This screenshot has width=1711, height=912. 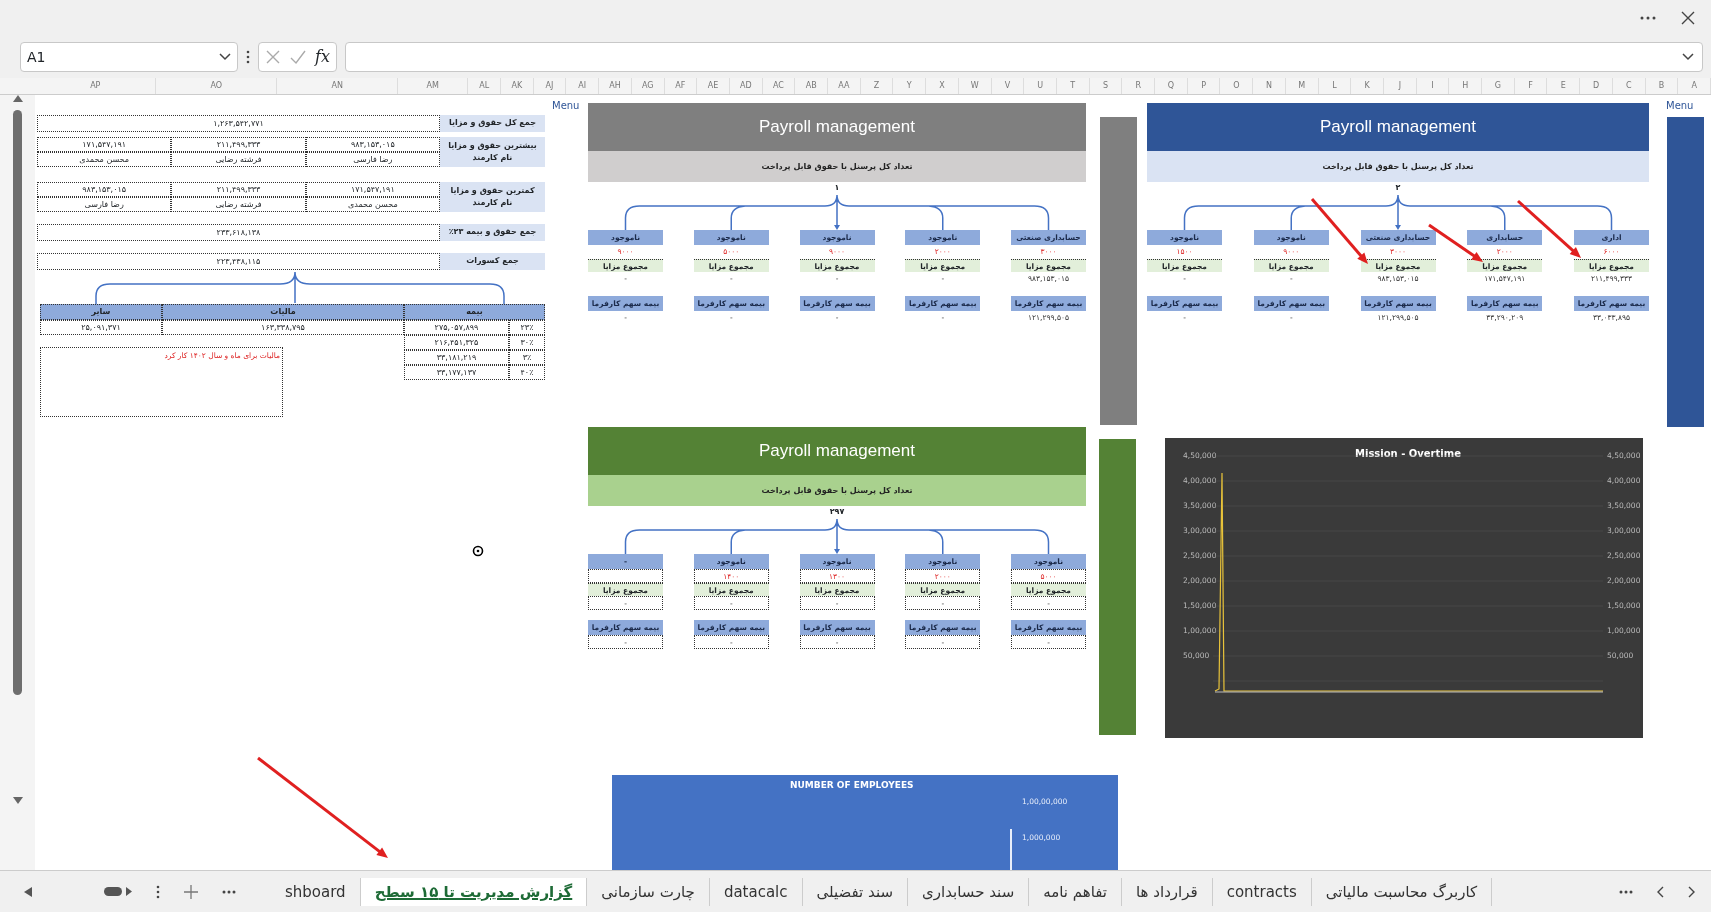 What do you see at coordinates (456, 372) in the screenshot?
I see `table-cell: ۳۳,۱۷۷,۱۳۷` at bounding box center [456, 372].